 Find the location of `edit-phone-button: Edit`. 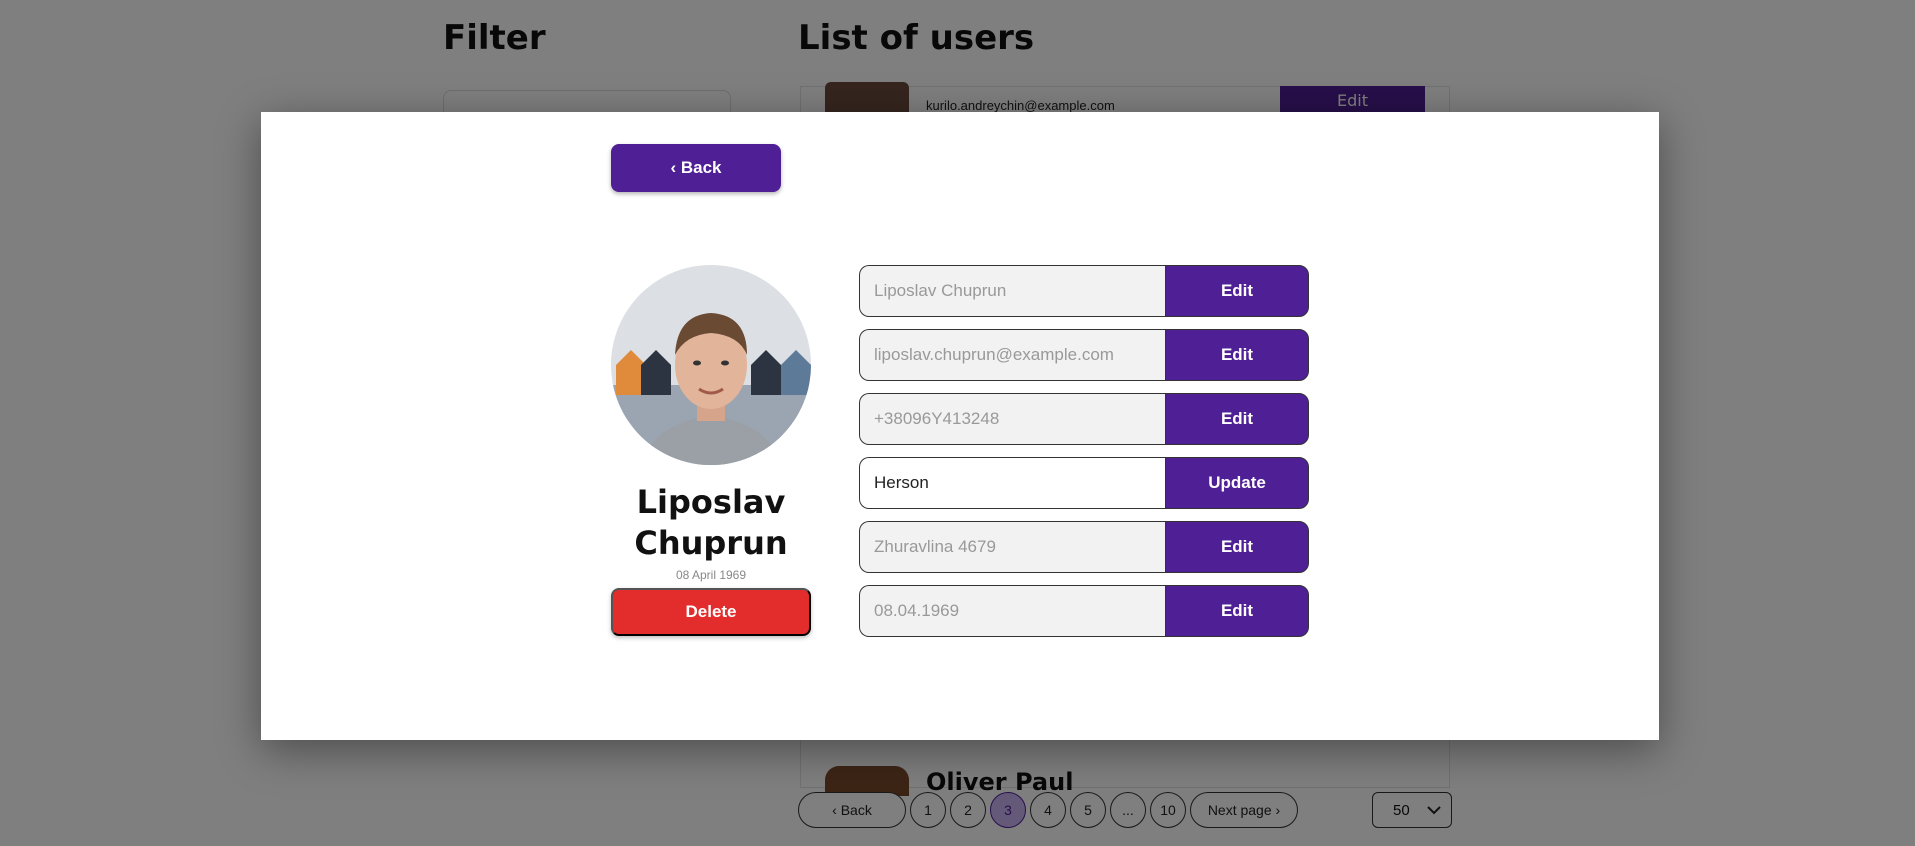

edit-phone-button: Edit is located at coordinates (1237, 419).